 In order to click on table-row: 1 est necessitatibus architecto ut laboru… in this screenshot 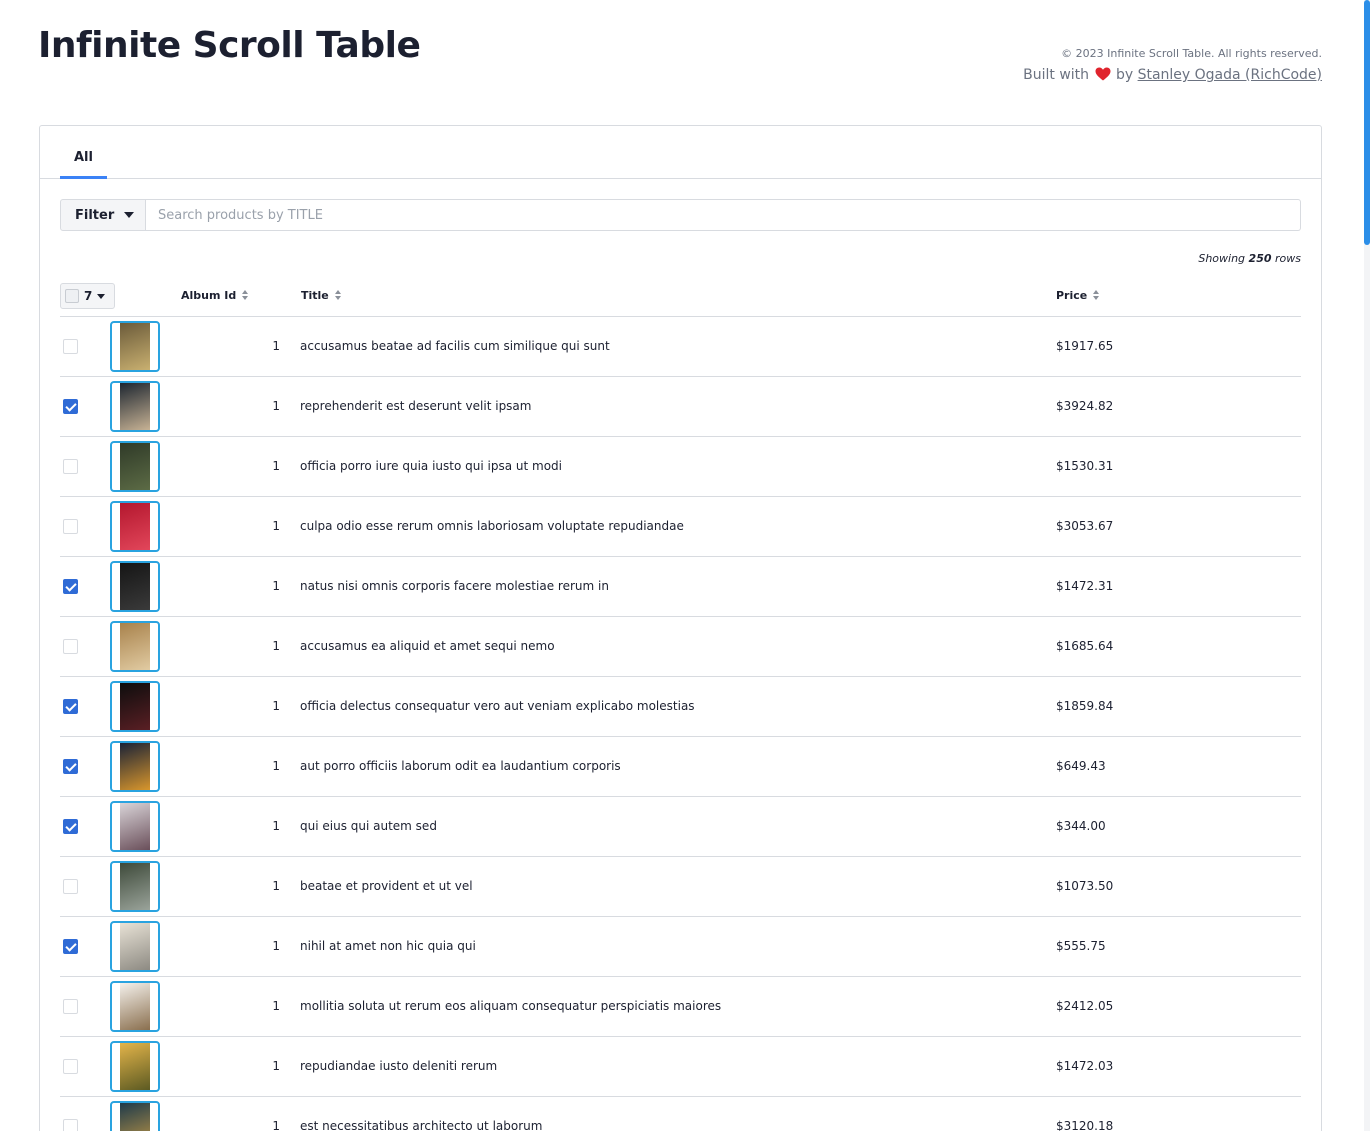, I will do `click(680, 1114)`.